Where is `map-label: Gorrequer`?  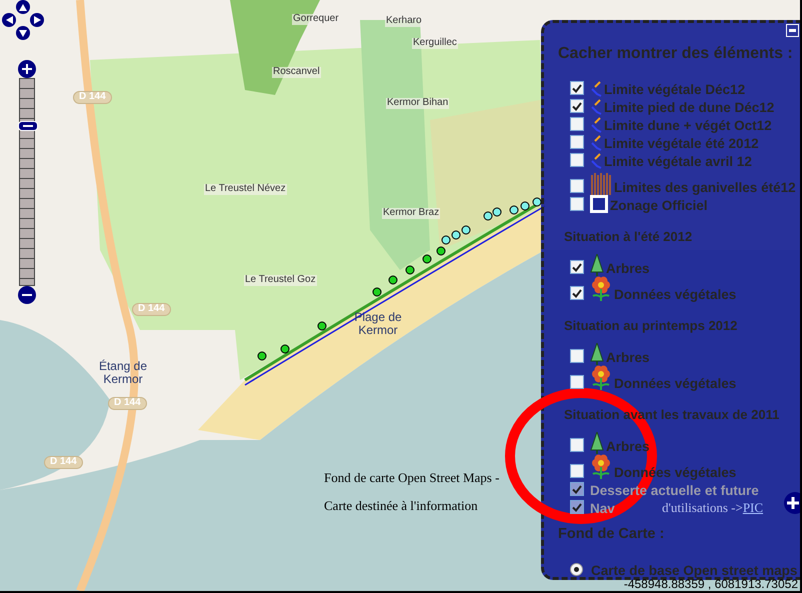 map-label: Gorrequer is located at coordinates (316, 19).